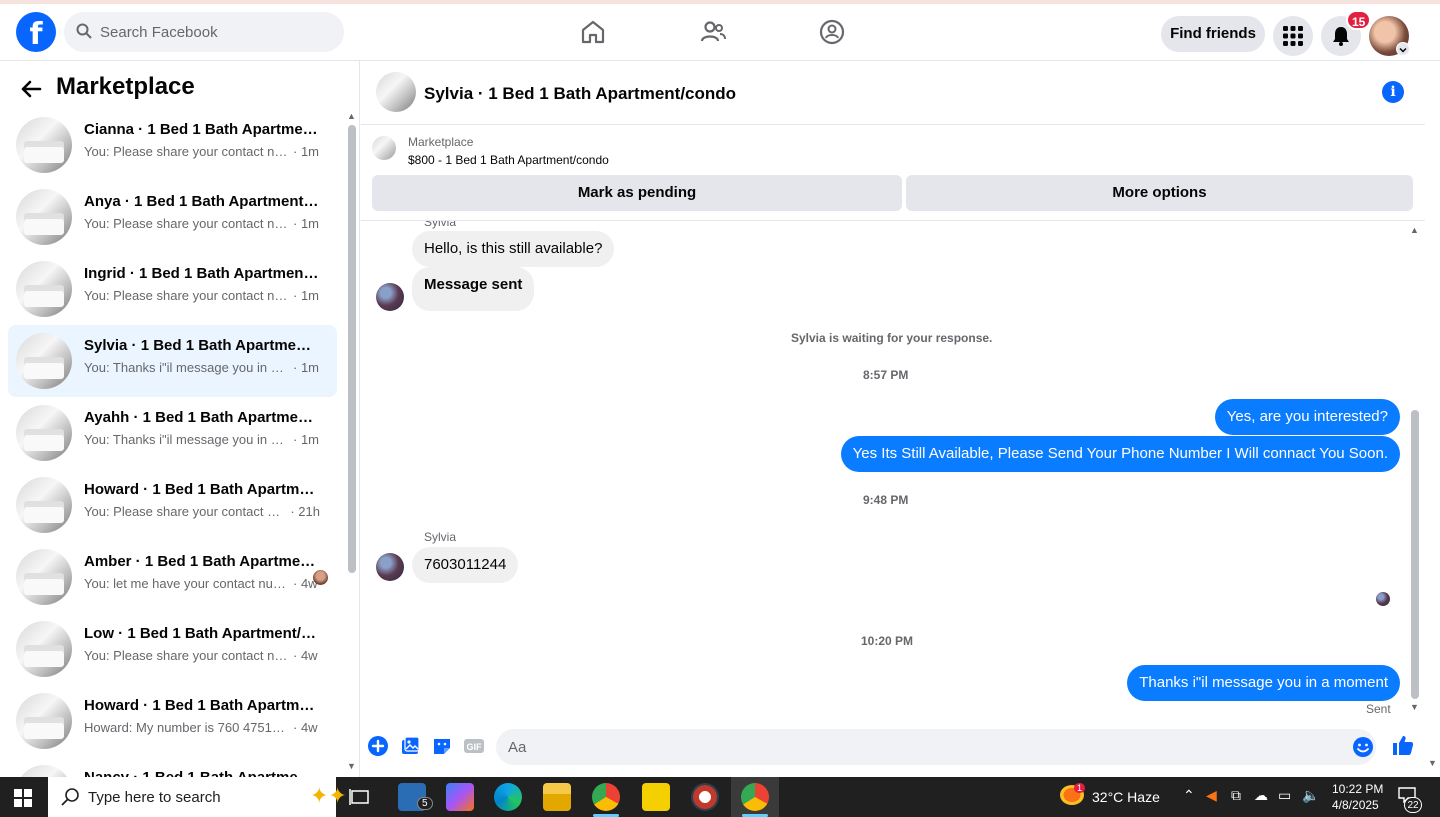  What do you see at coordinates (23, 798) in the screenshot?
I see `windows-start-icon` at bounding box center [23, 798].